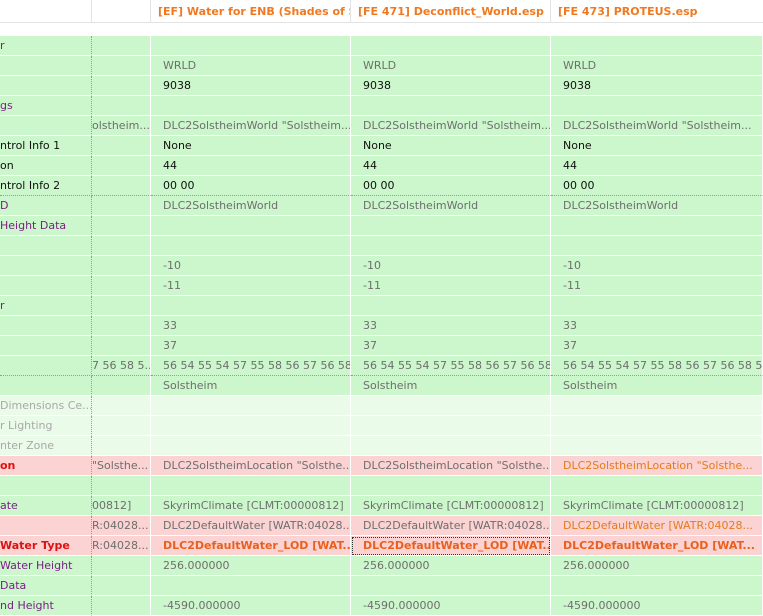 This screenshot has height=616, width=763. I want to click on record-row: nter Zone, so click(381, 446).